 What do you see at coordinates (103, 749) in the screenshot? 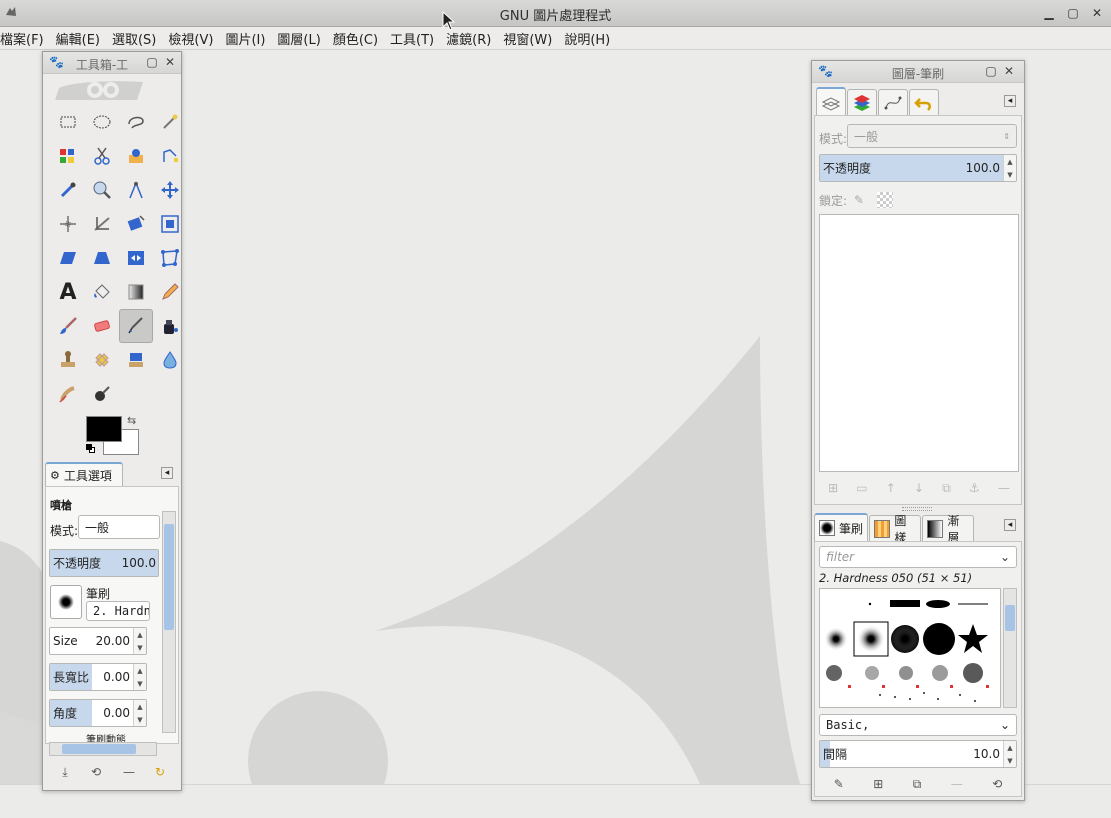
I see `tool-options-hscrollbar` at bounding box center [103, 749].